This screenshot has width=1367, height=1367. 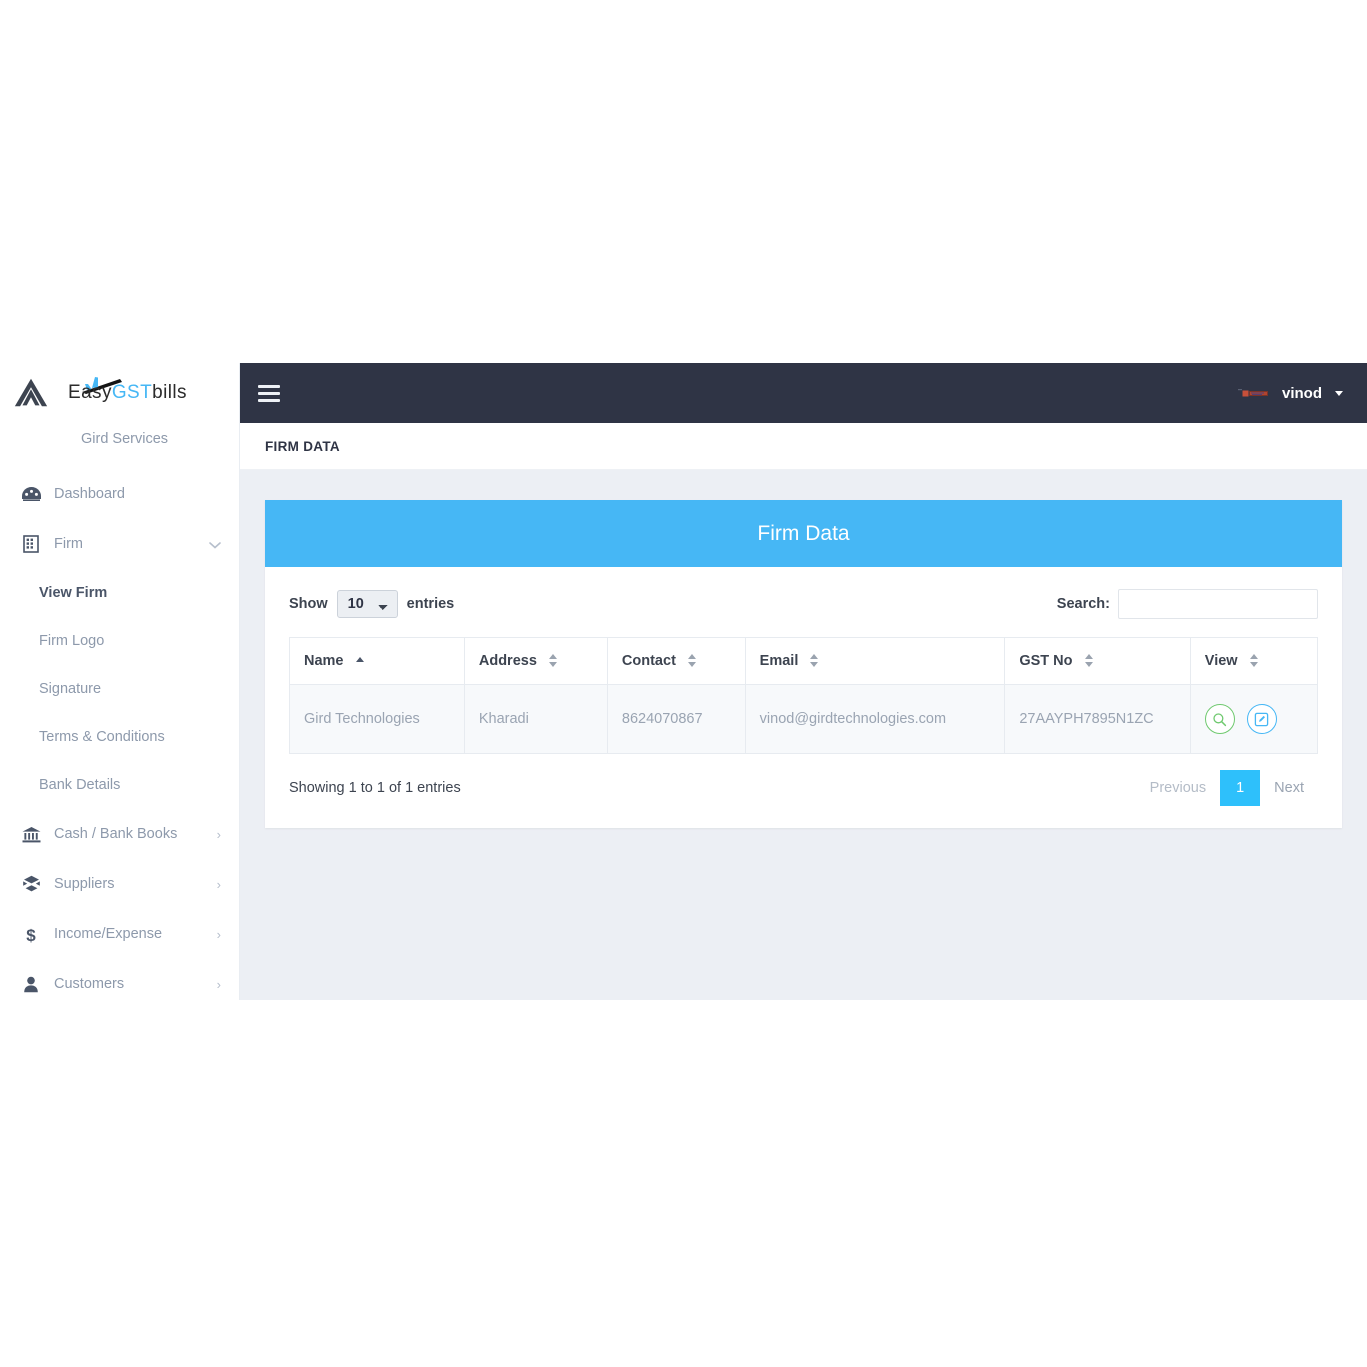 I want to click on sidebar-item-firm: Firm, so click(x=119, y=544).